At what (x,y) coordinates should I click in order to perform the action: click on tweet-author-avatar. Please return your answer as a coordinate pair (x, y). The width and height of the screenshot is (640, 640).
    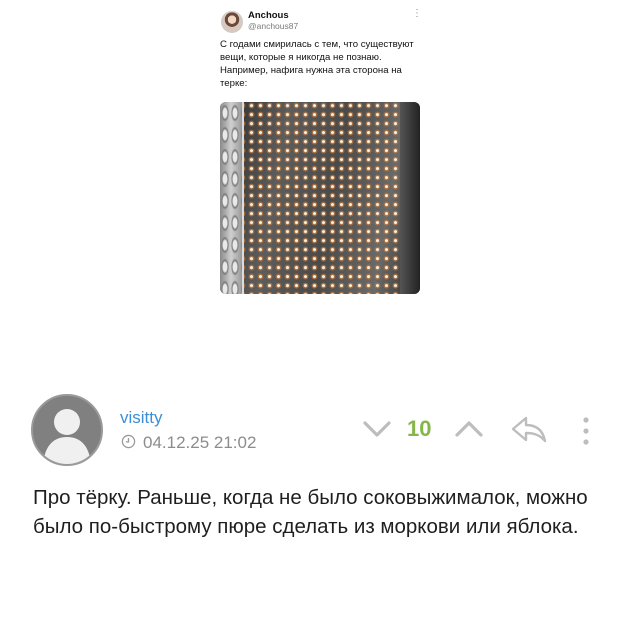
    Looking at the image, I should click on (232, 22).